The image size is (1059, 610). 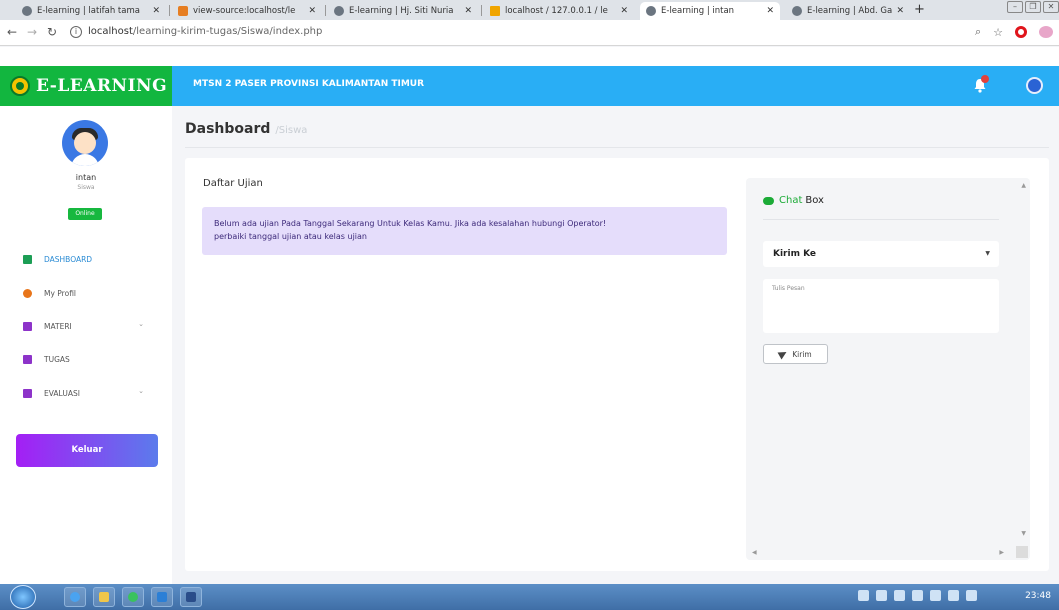 I want to click on sidebar-item-materi: MATERI ⌄, so click(x=86, y=326).